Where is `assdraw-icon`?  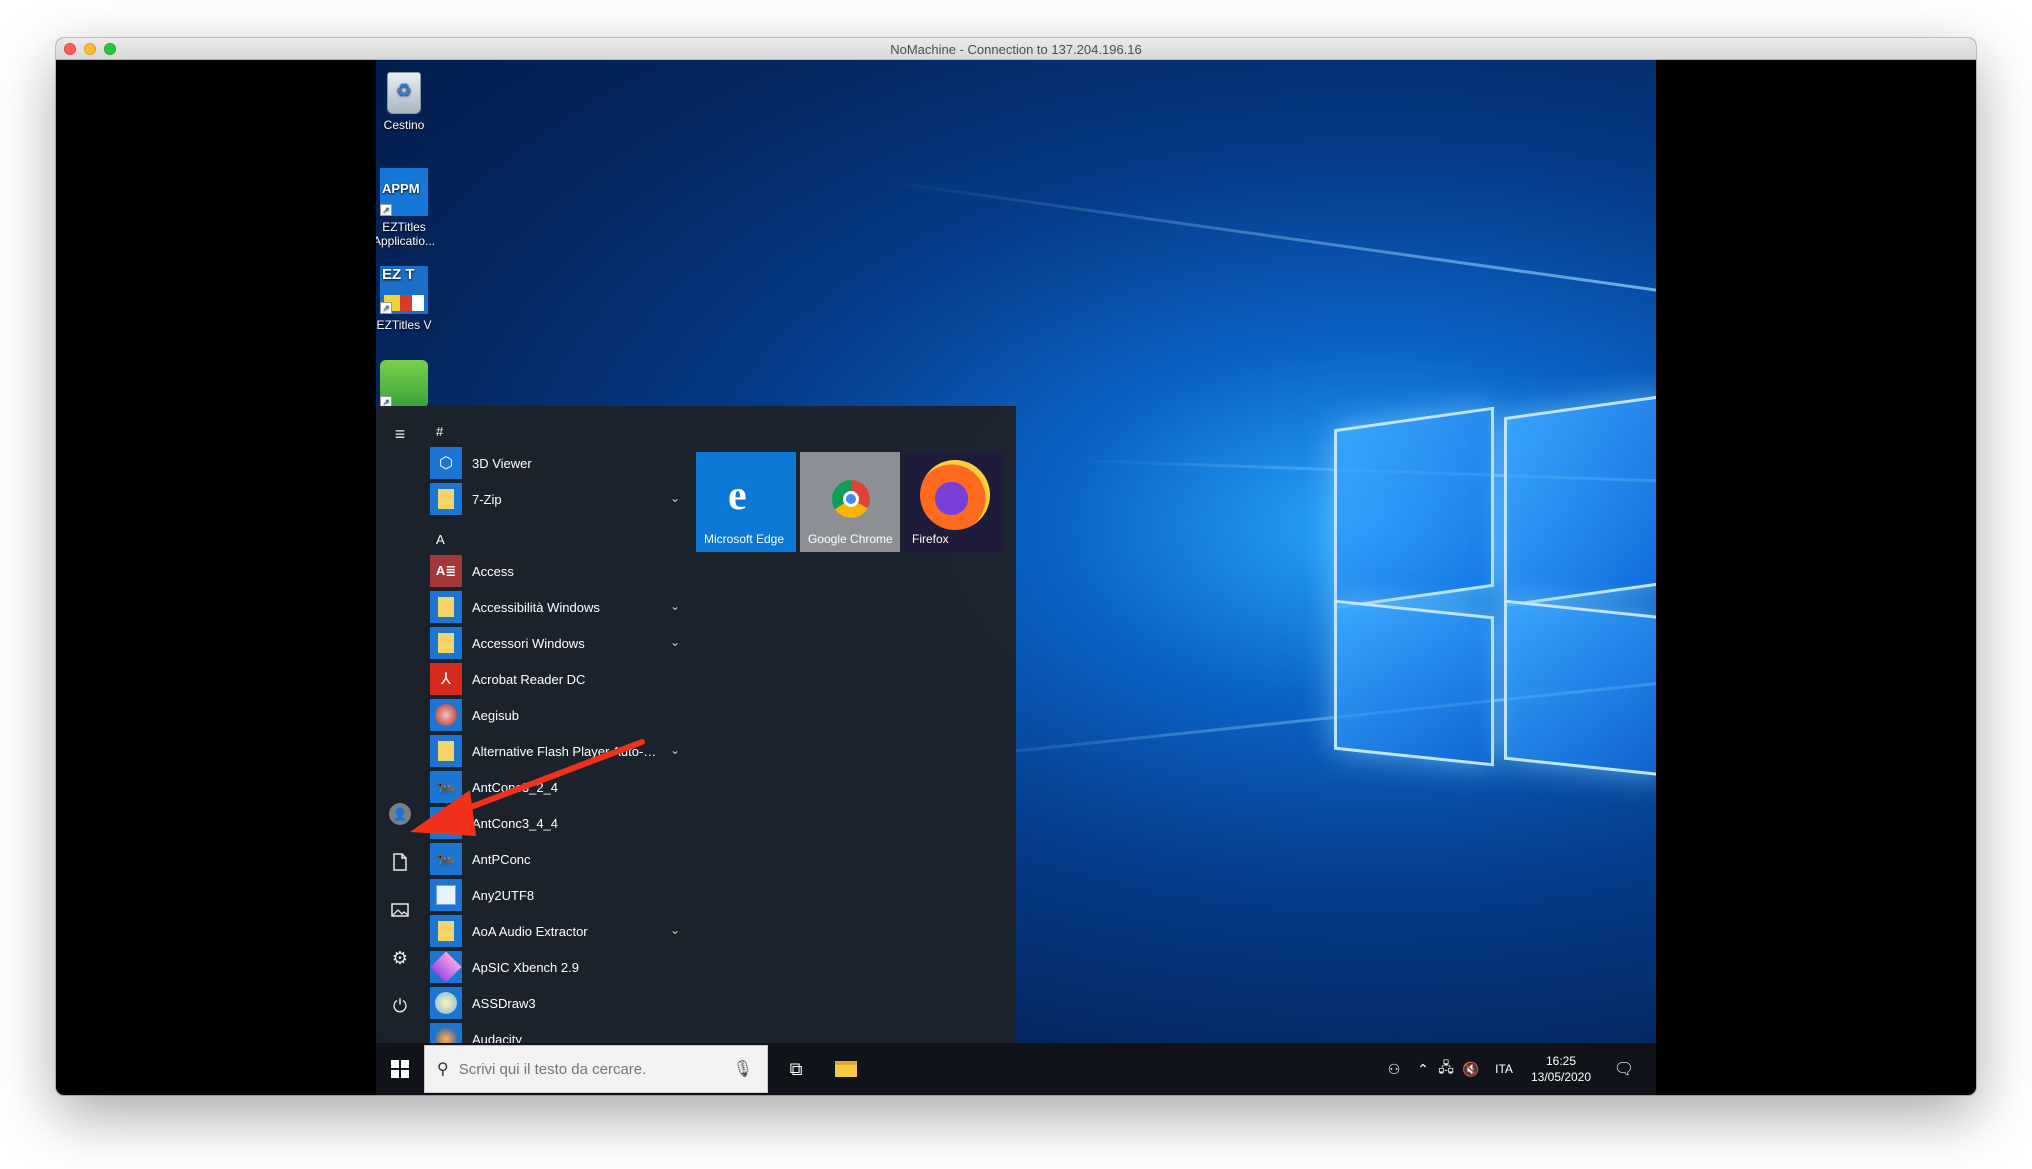 assdraw-icon is located at coordinates (446, 1003).